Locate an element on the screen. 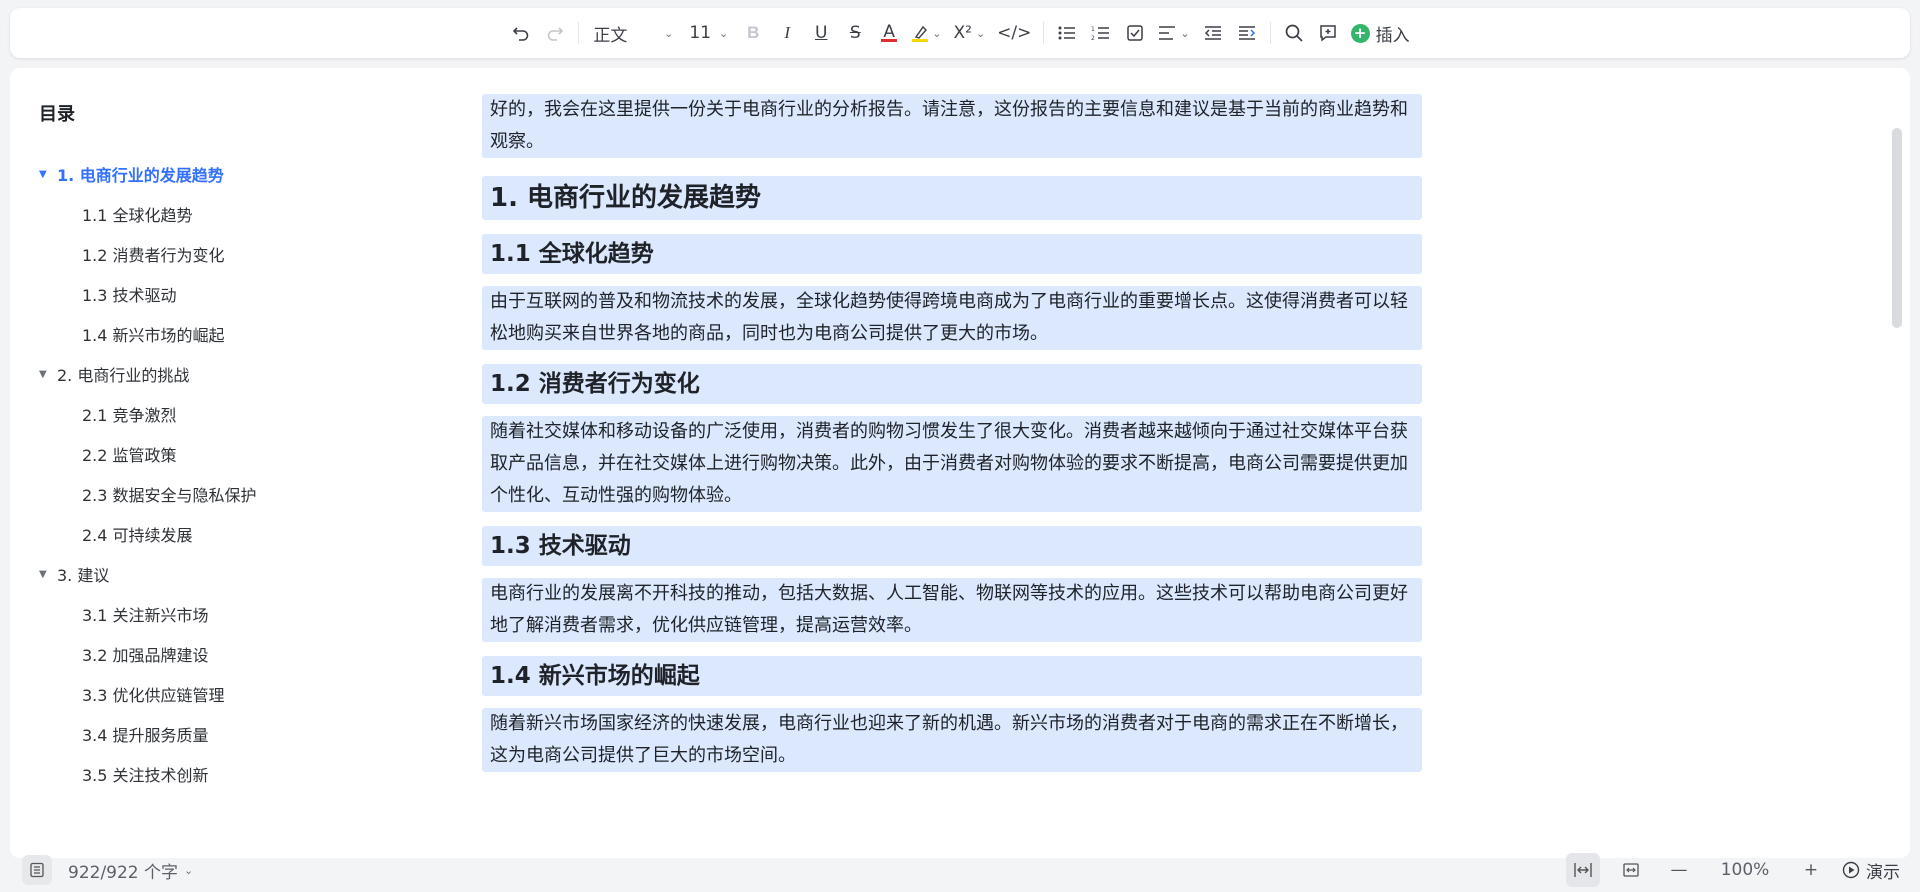  code-icon: </> is located at coordinates (1014, 33).